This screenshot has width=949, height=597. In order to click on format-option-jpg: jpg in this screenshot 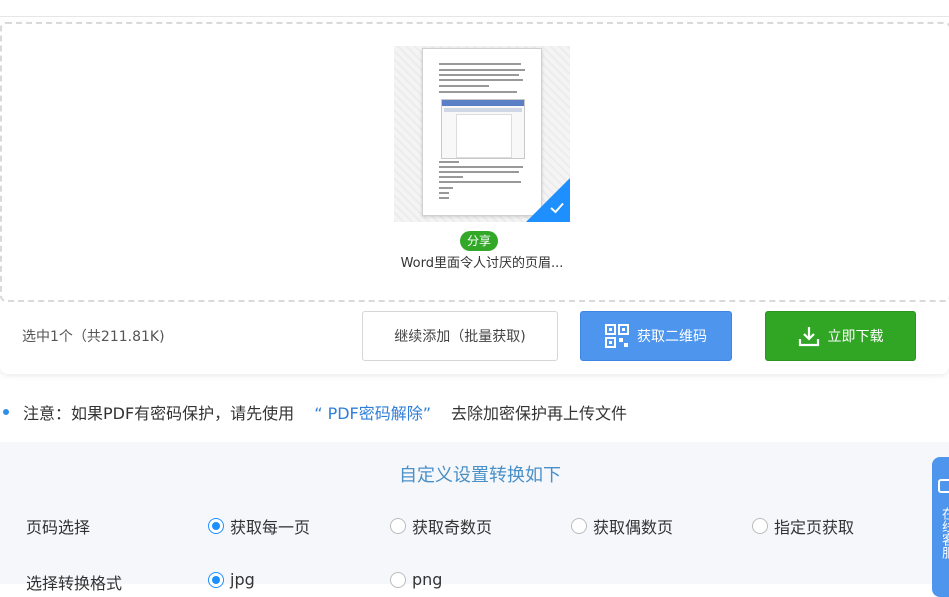, I will do `click(231, 579)`.